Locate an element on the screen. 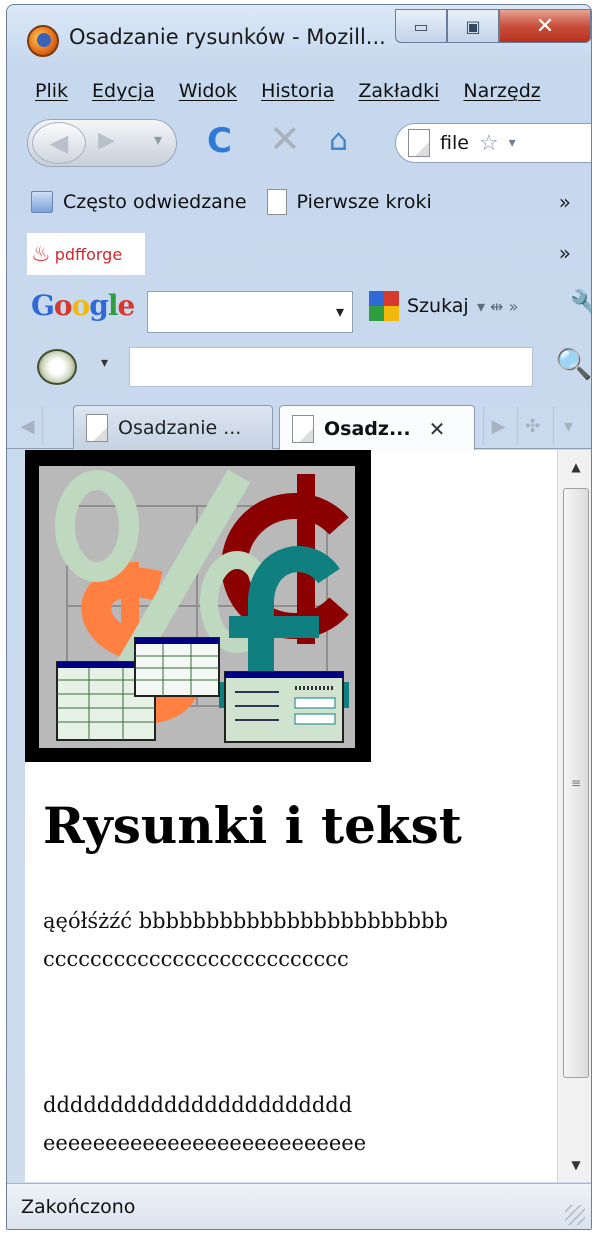 The height and width of the screenshot is (1233, 596). google-toolbar: Google ▾ Szukaj ▾ ⇹ » 🔧 is located at coordinates (299, 312).